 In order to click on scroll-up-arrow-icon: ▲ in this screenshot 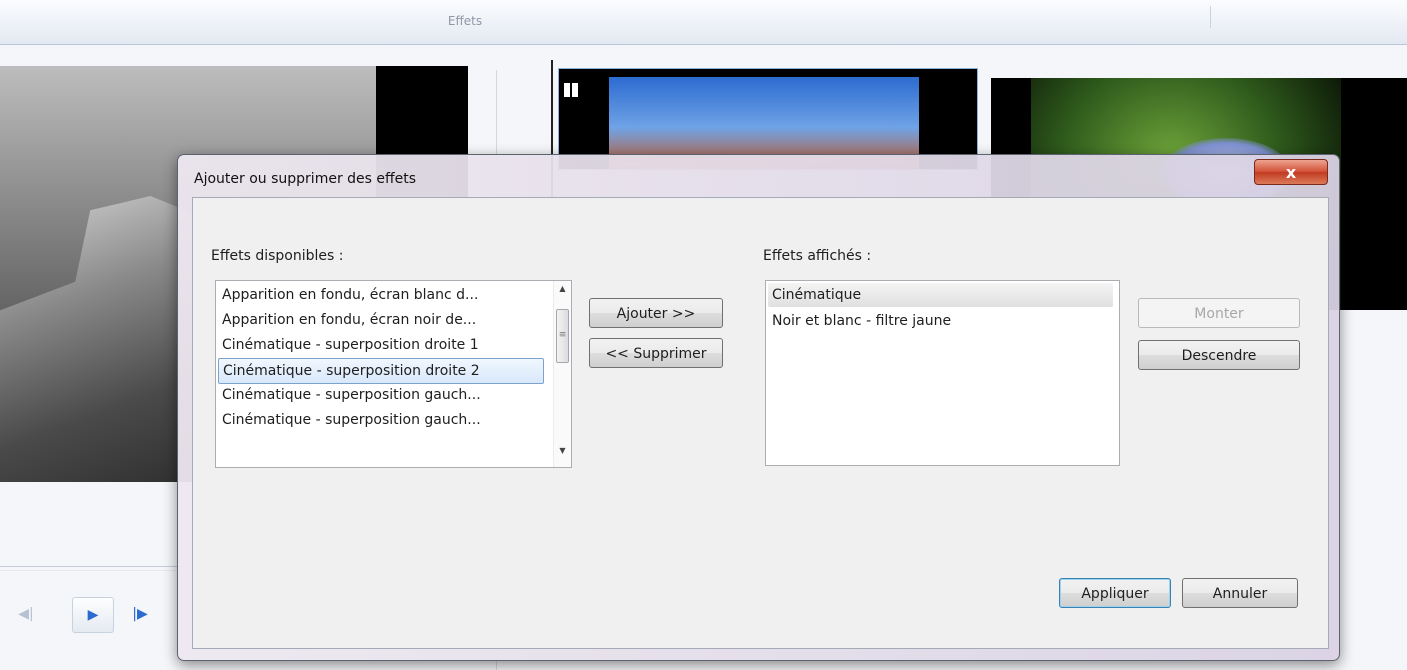, I will do `click(562, 289)`.